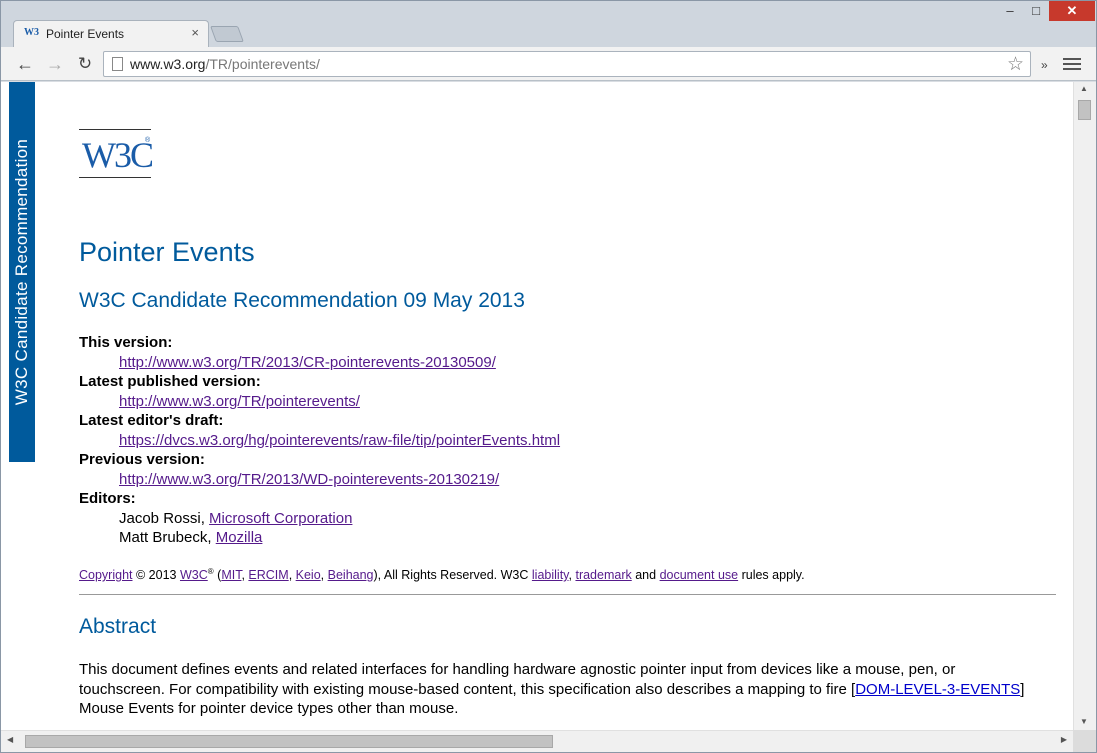  What do you see at coordinates (31, 32) in the screenshot?
I see `w3c-favicon-icon: W3` at bounding box center [31, 32].